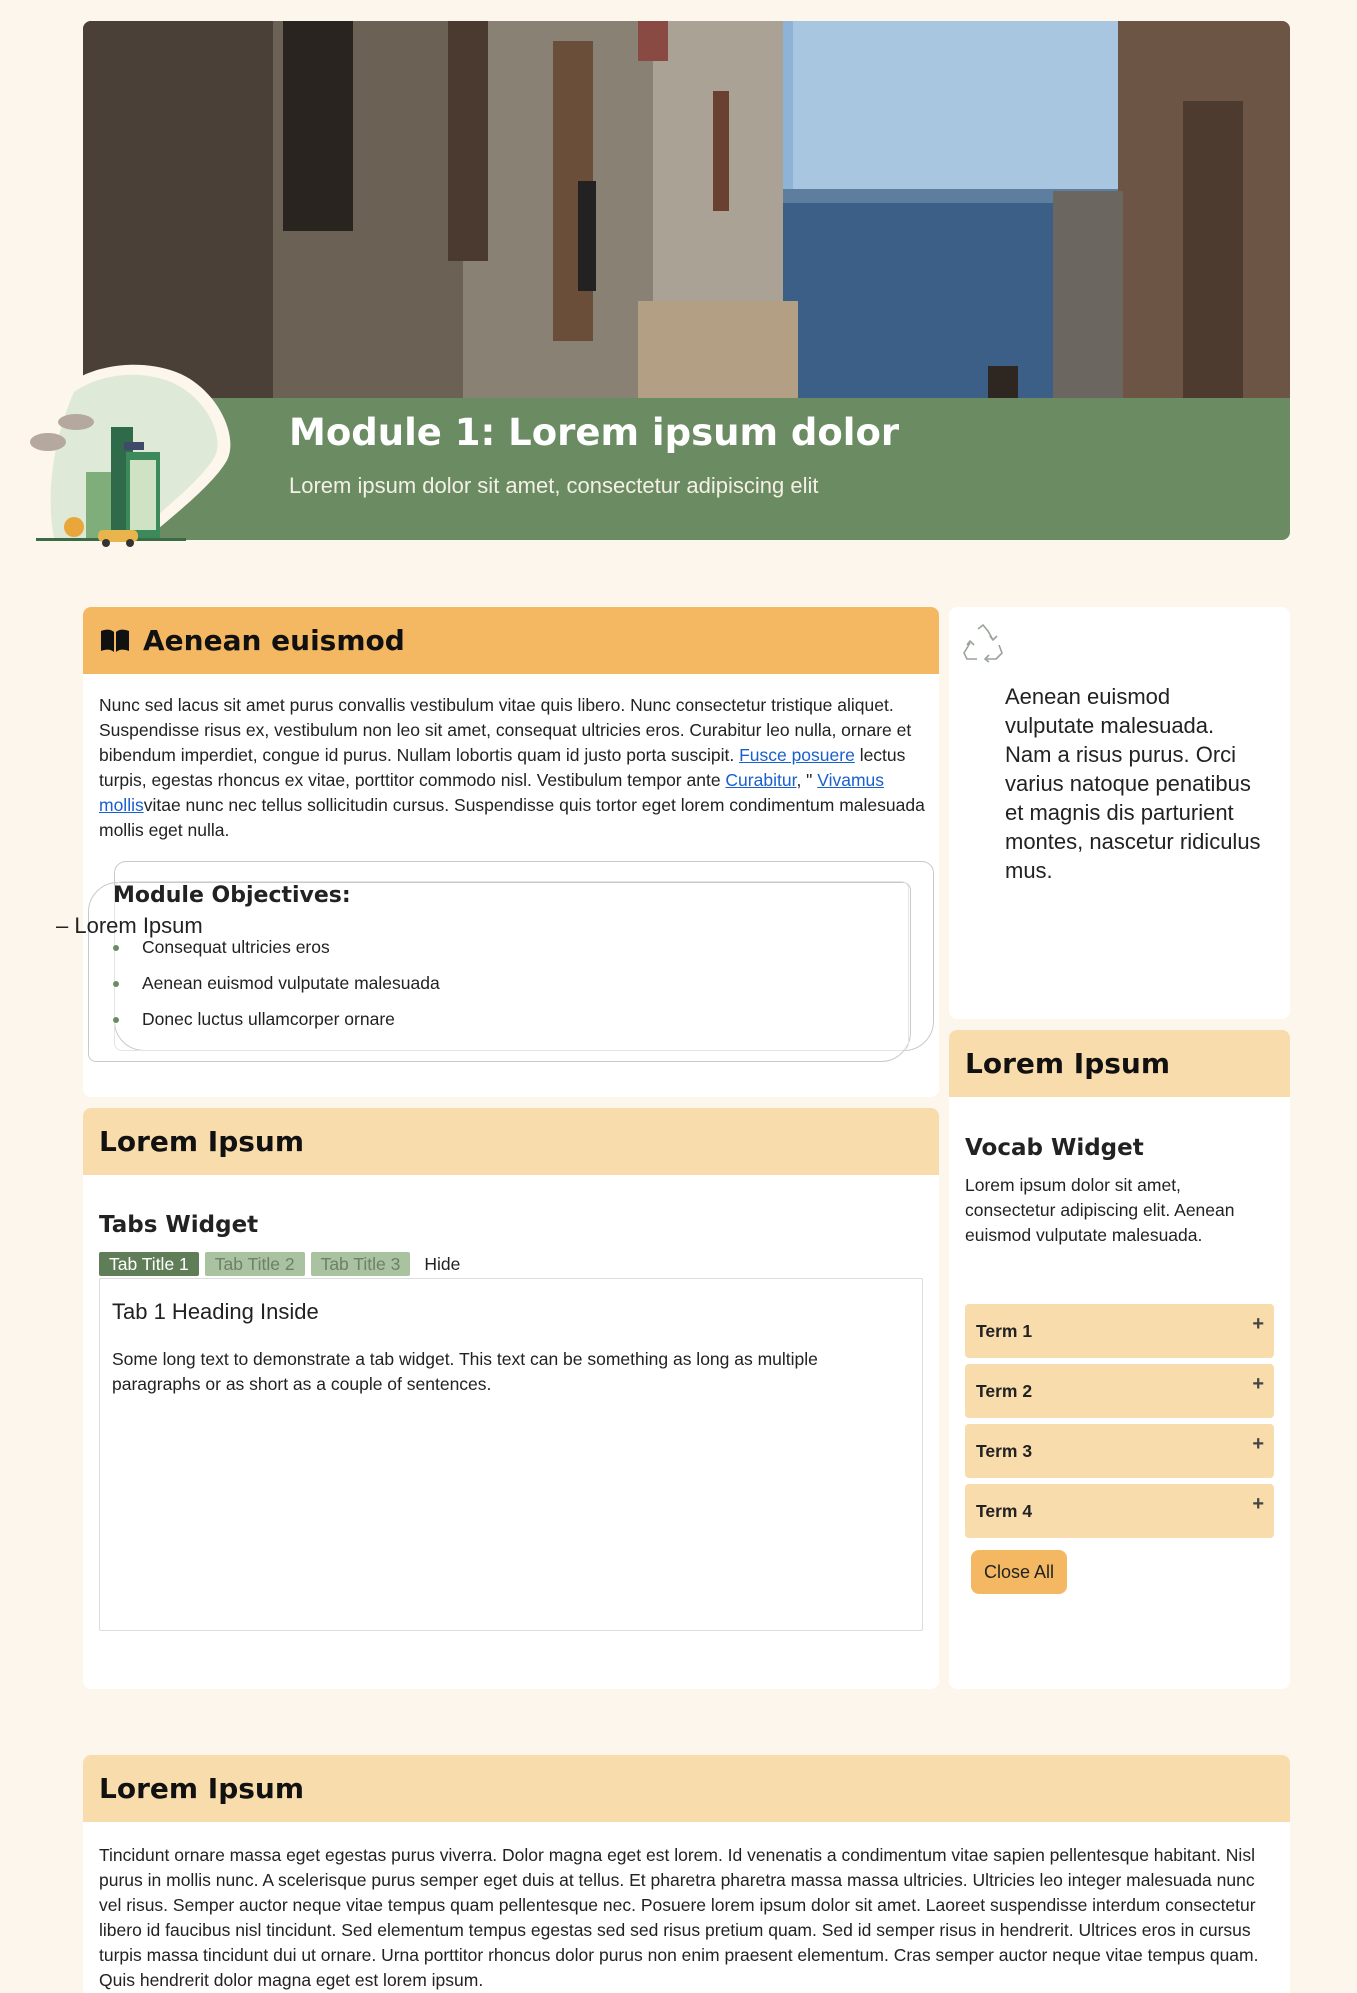  I want to click on tab-bar: Tab Title 1 Tab Title 2 Tab Title 3 Hide, so click(283, 1264).